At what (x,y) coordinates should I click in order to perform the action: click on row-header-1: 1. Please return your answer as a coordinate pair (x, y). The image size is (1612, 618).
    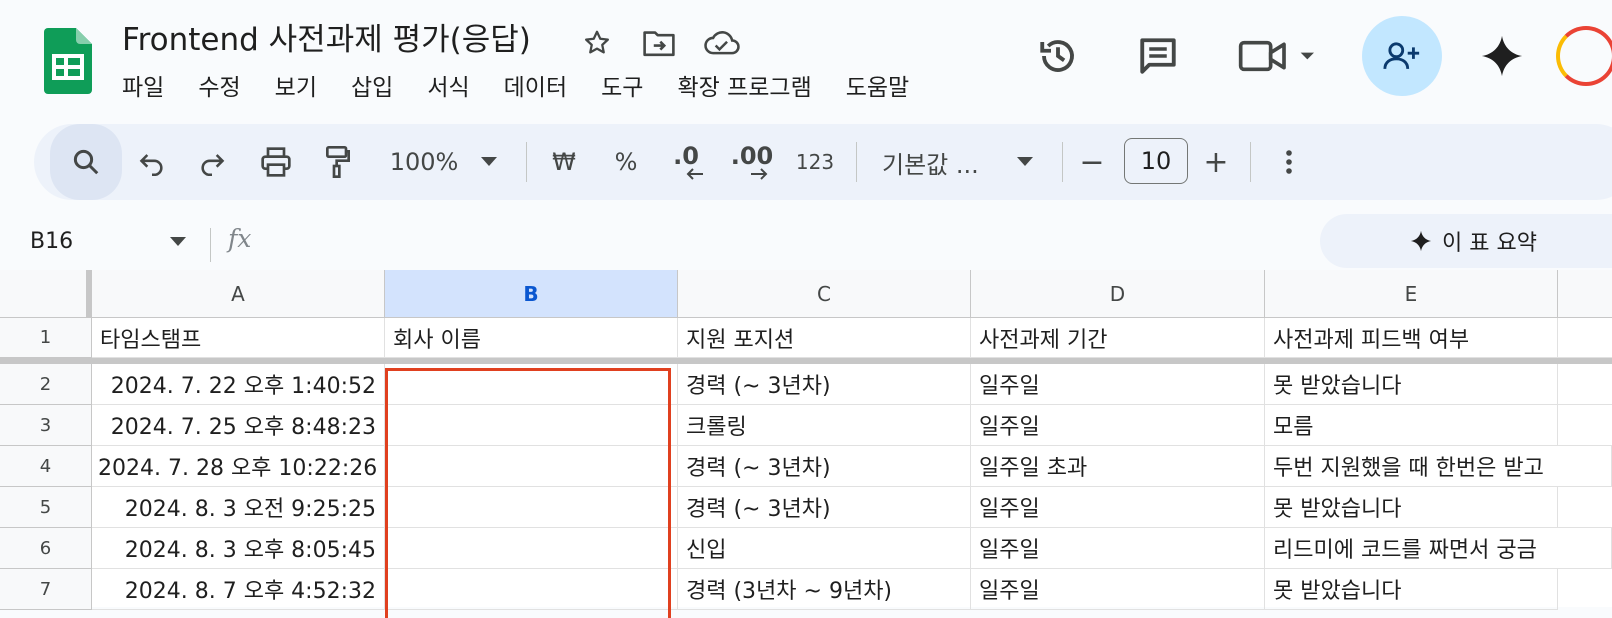
    Looking at the image, I should click on (46, 338).